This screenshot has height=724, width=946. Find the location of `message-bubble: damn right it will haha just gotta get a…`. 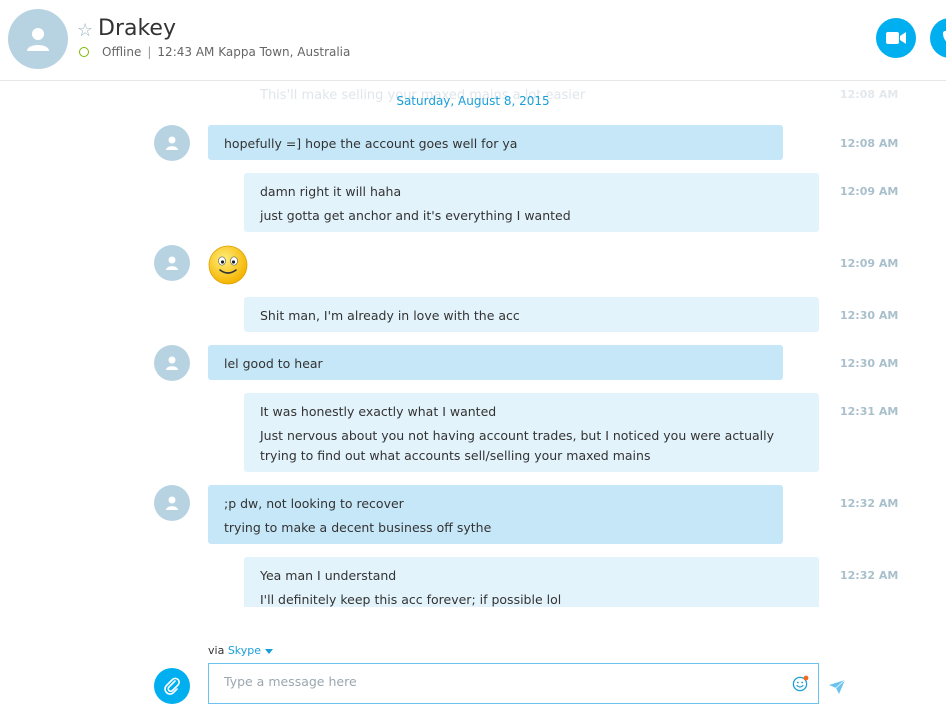

message-bubble: damn right it will haha just gotta get a… is located at coordinates (531, 202).